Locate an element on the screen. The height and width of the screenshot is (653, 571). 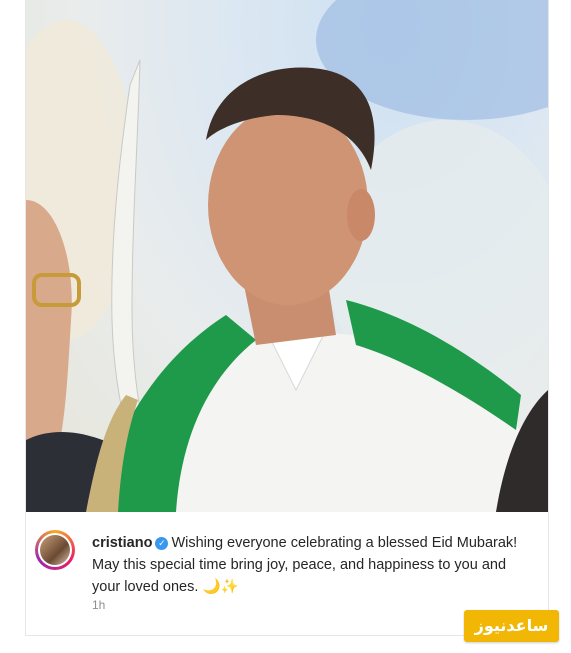
avatar is located at coordinates (55, 550).